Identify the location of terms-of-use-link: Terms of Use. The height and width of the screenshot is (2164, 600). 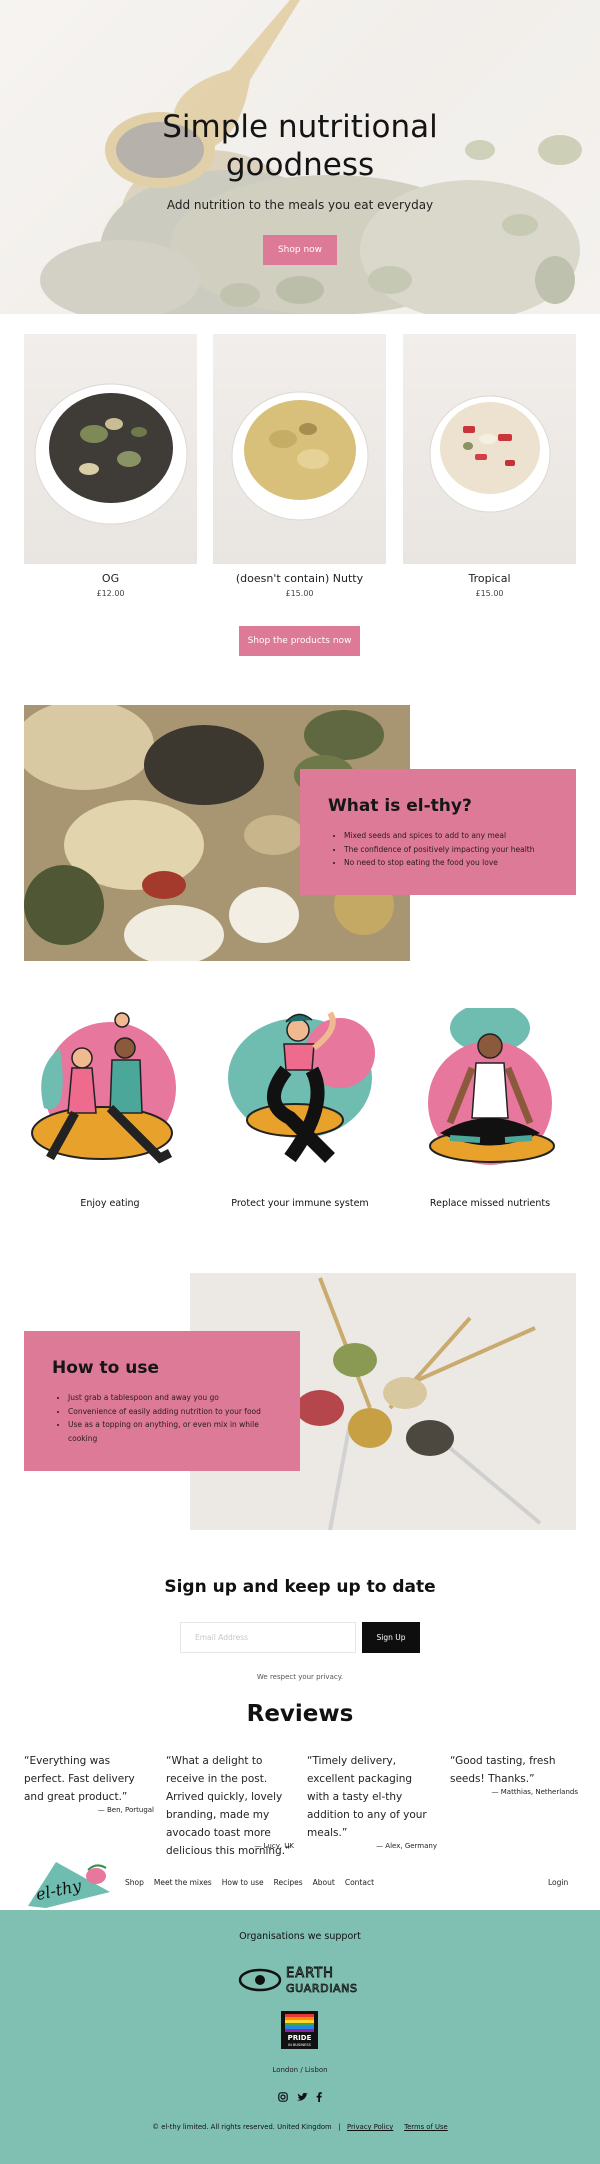
(426, 2127).